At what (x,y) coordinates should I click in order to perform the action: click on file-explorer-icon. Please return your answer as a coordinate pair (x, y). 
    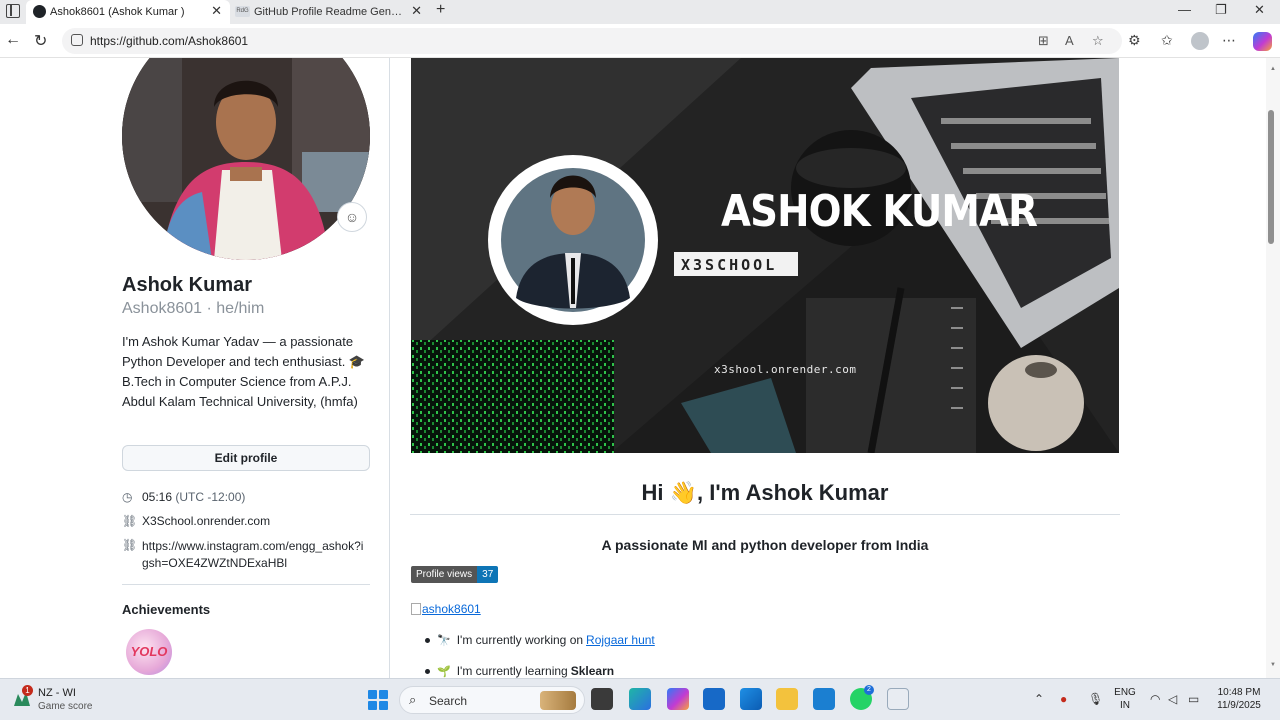
    Looking at the image, I should click on (787, 699).